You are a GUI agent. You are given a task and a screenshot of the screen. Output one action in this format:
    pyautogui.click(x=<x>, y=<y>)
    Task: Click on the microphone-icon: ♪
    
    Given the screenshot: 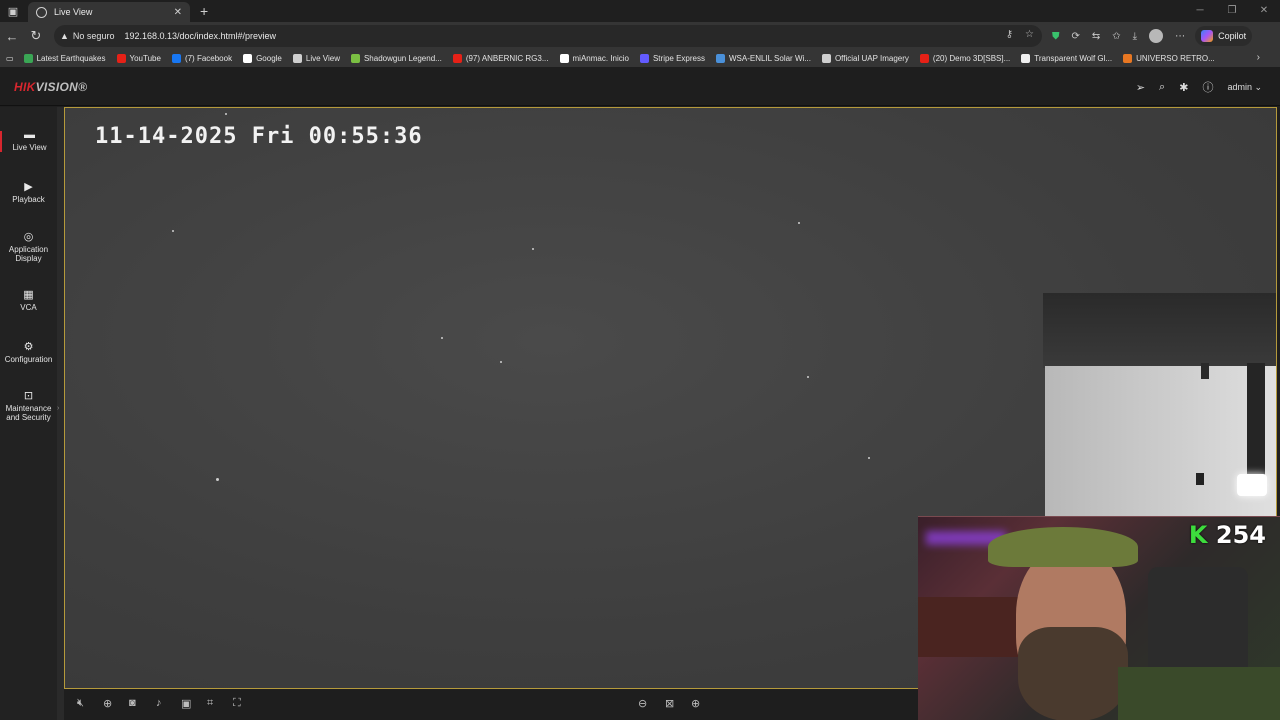 What is the action you would take?
    pyautogui.click(x=159, y=703)
    